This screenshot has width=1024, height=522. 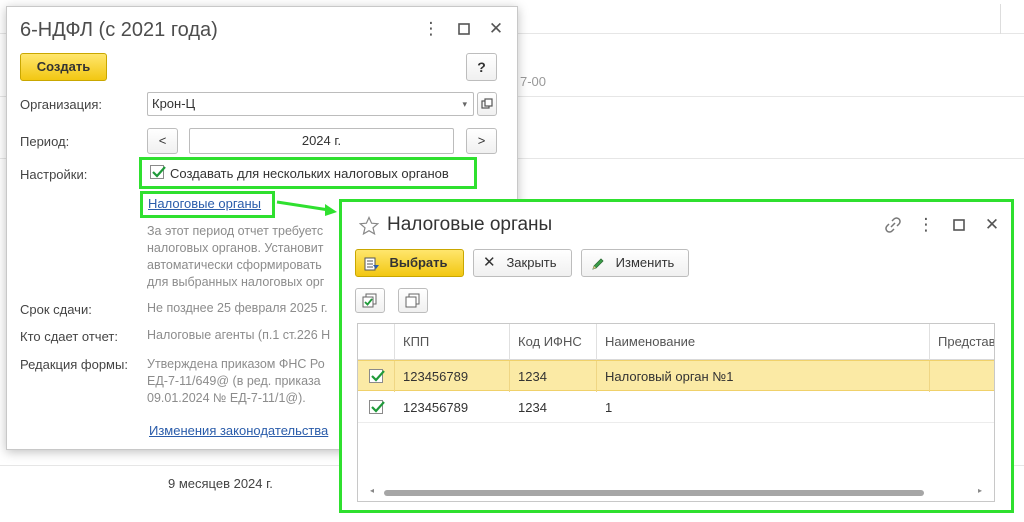 What do you see at coordinates (1000, 19) in the screenshot?
I see `bg-column-divider` at bounding box center [1000, 19].